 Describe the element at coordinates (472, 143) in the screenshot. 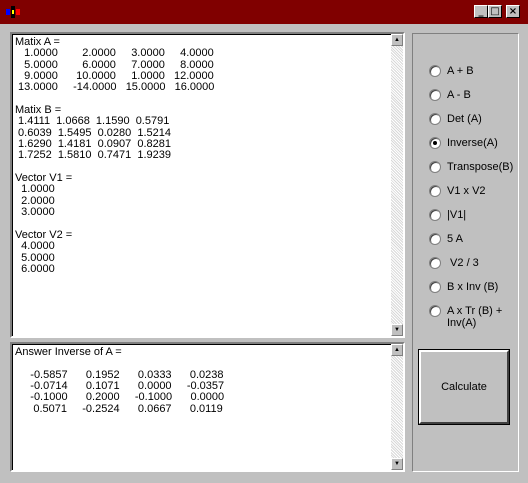

I see `radio-option-label: Inverse(A)` at that location.